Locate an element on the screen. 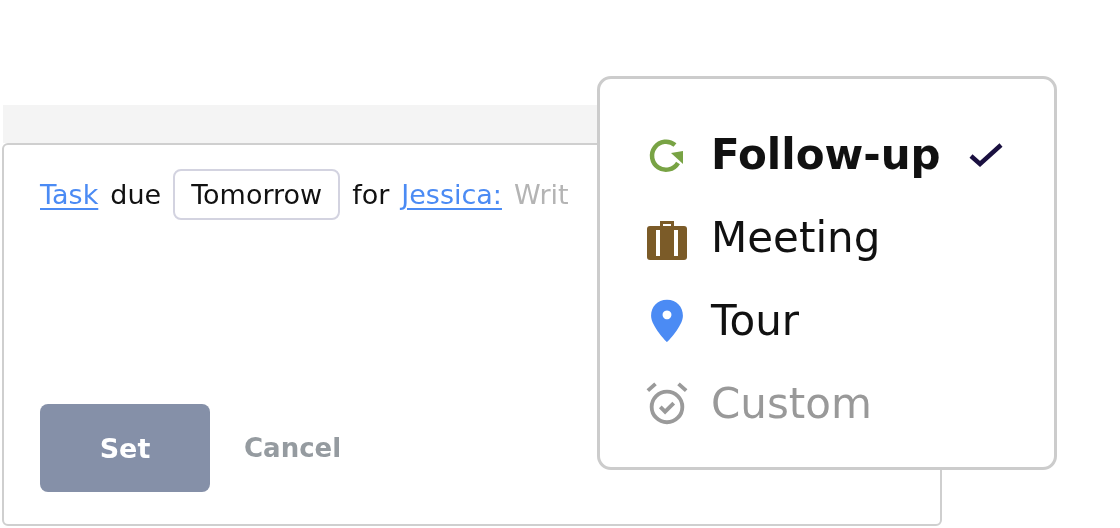  sentence-word: due is located at coordinates (136, 194).